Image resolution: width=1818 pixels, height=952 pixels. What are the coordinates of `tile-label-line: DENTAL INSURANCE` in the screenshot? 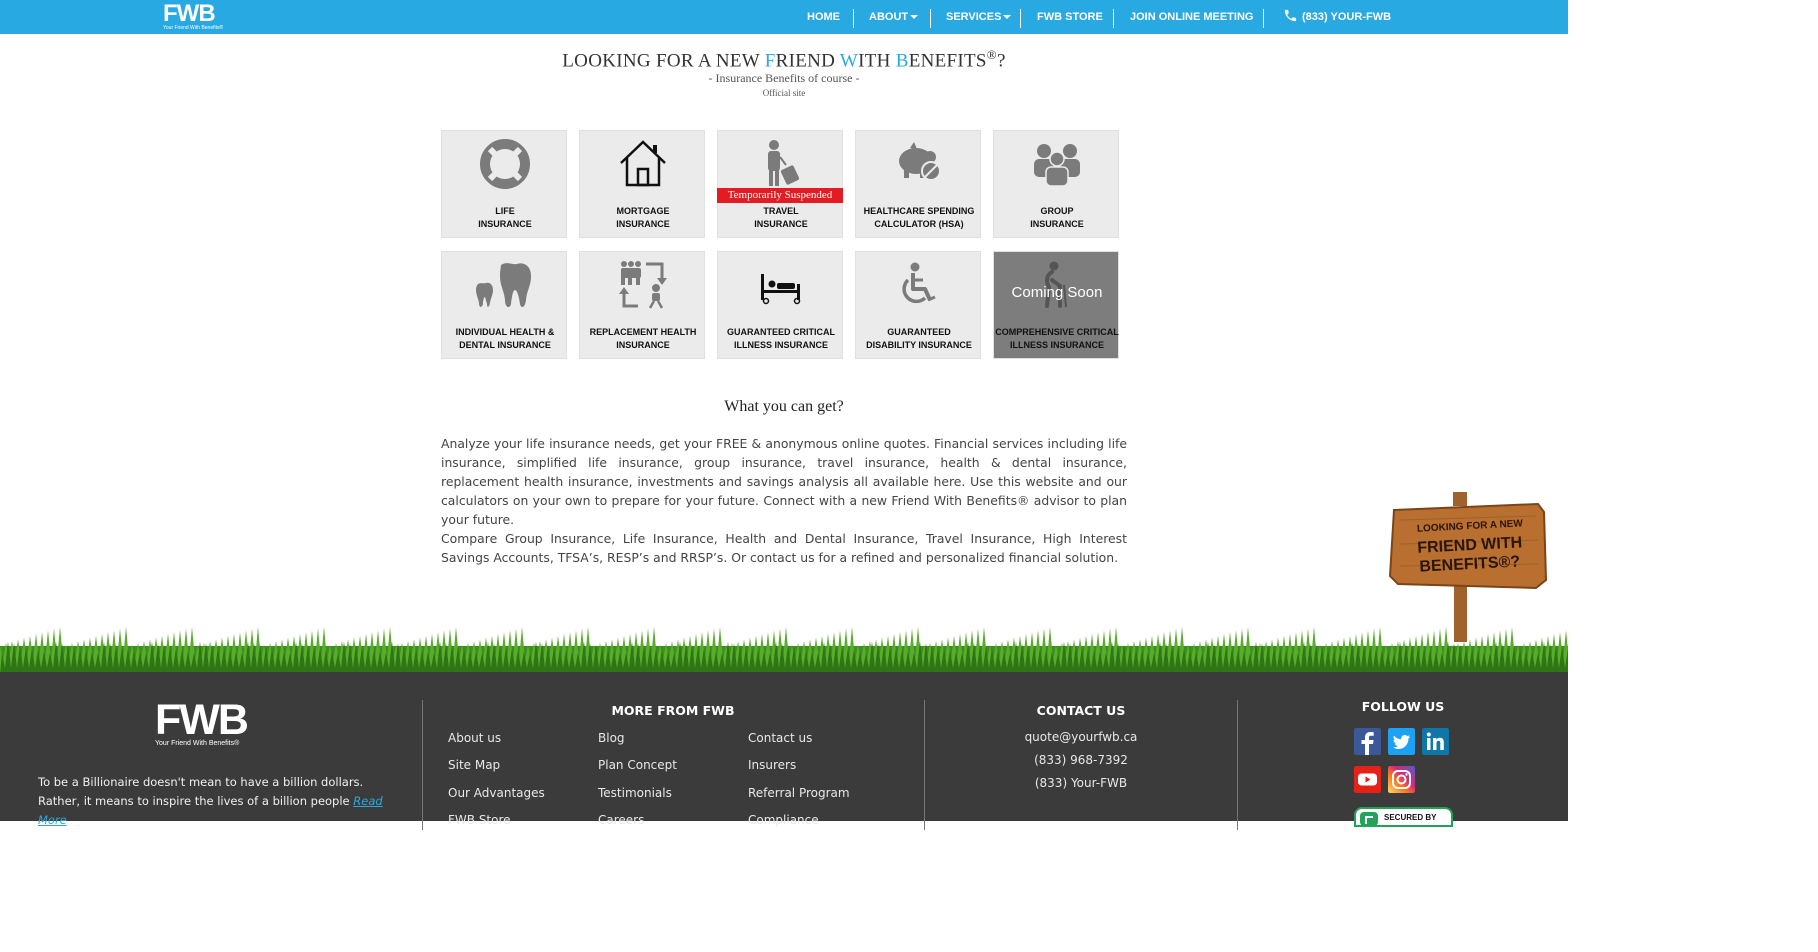 It's located at (505, 345).